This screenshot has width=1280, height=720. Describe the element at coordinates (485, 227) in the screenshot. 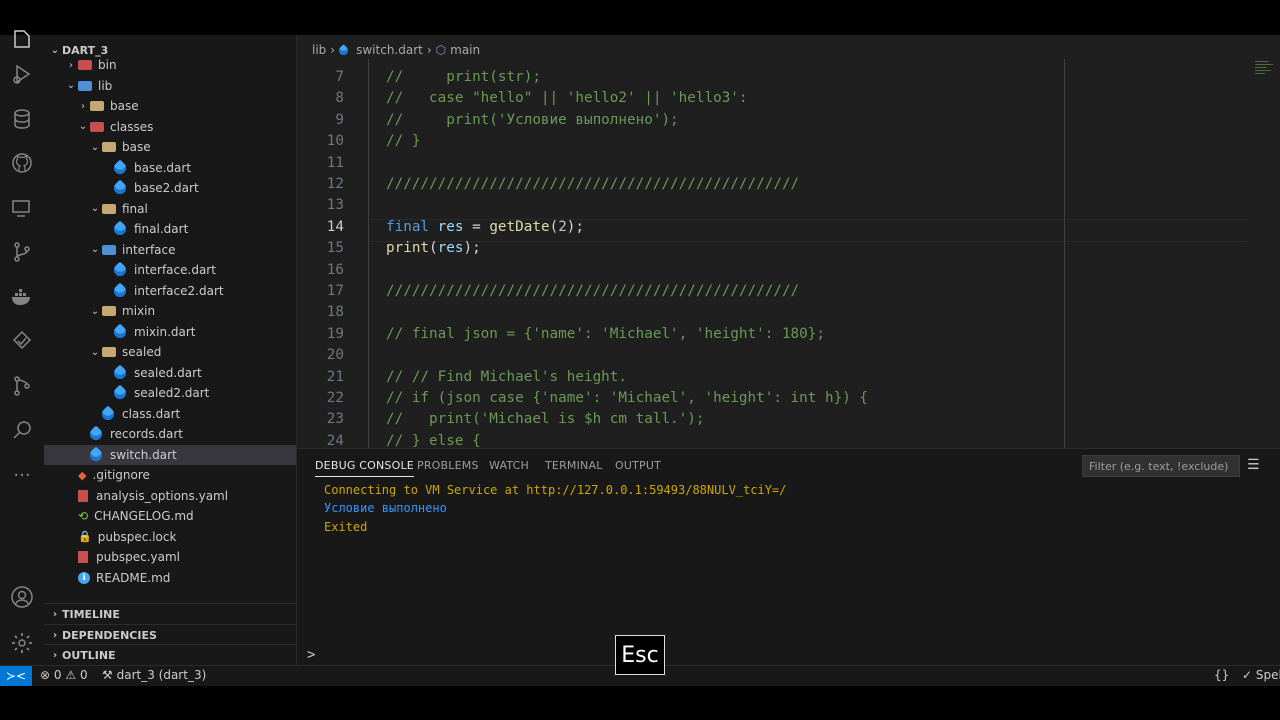

I see `code-line: final res = getDate(2);` at that location.